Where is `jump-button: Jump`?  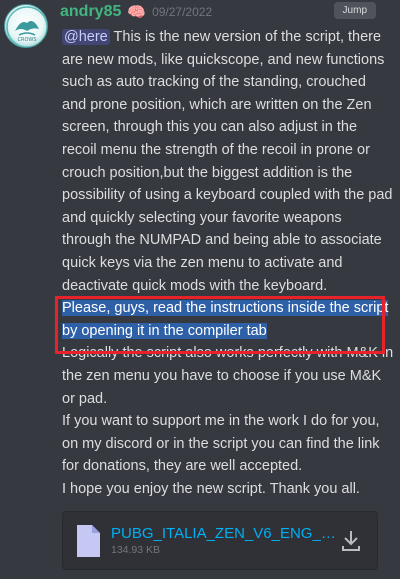
jump-button: Jump is located at coordinates (354, 10).